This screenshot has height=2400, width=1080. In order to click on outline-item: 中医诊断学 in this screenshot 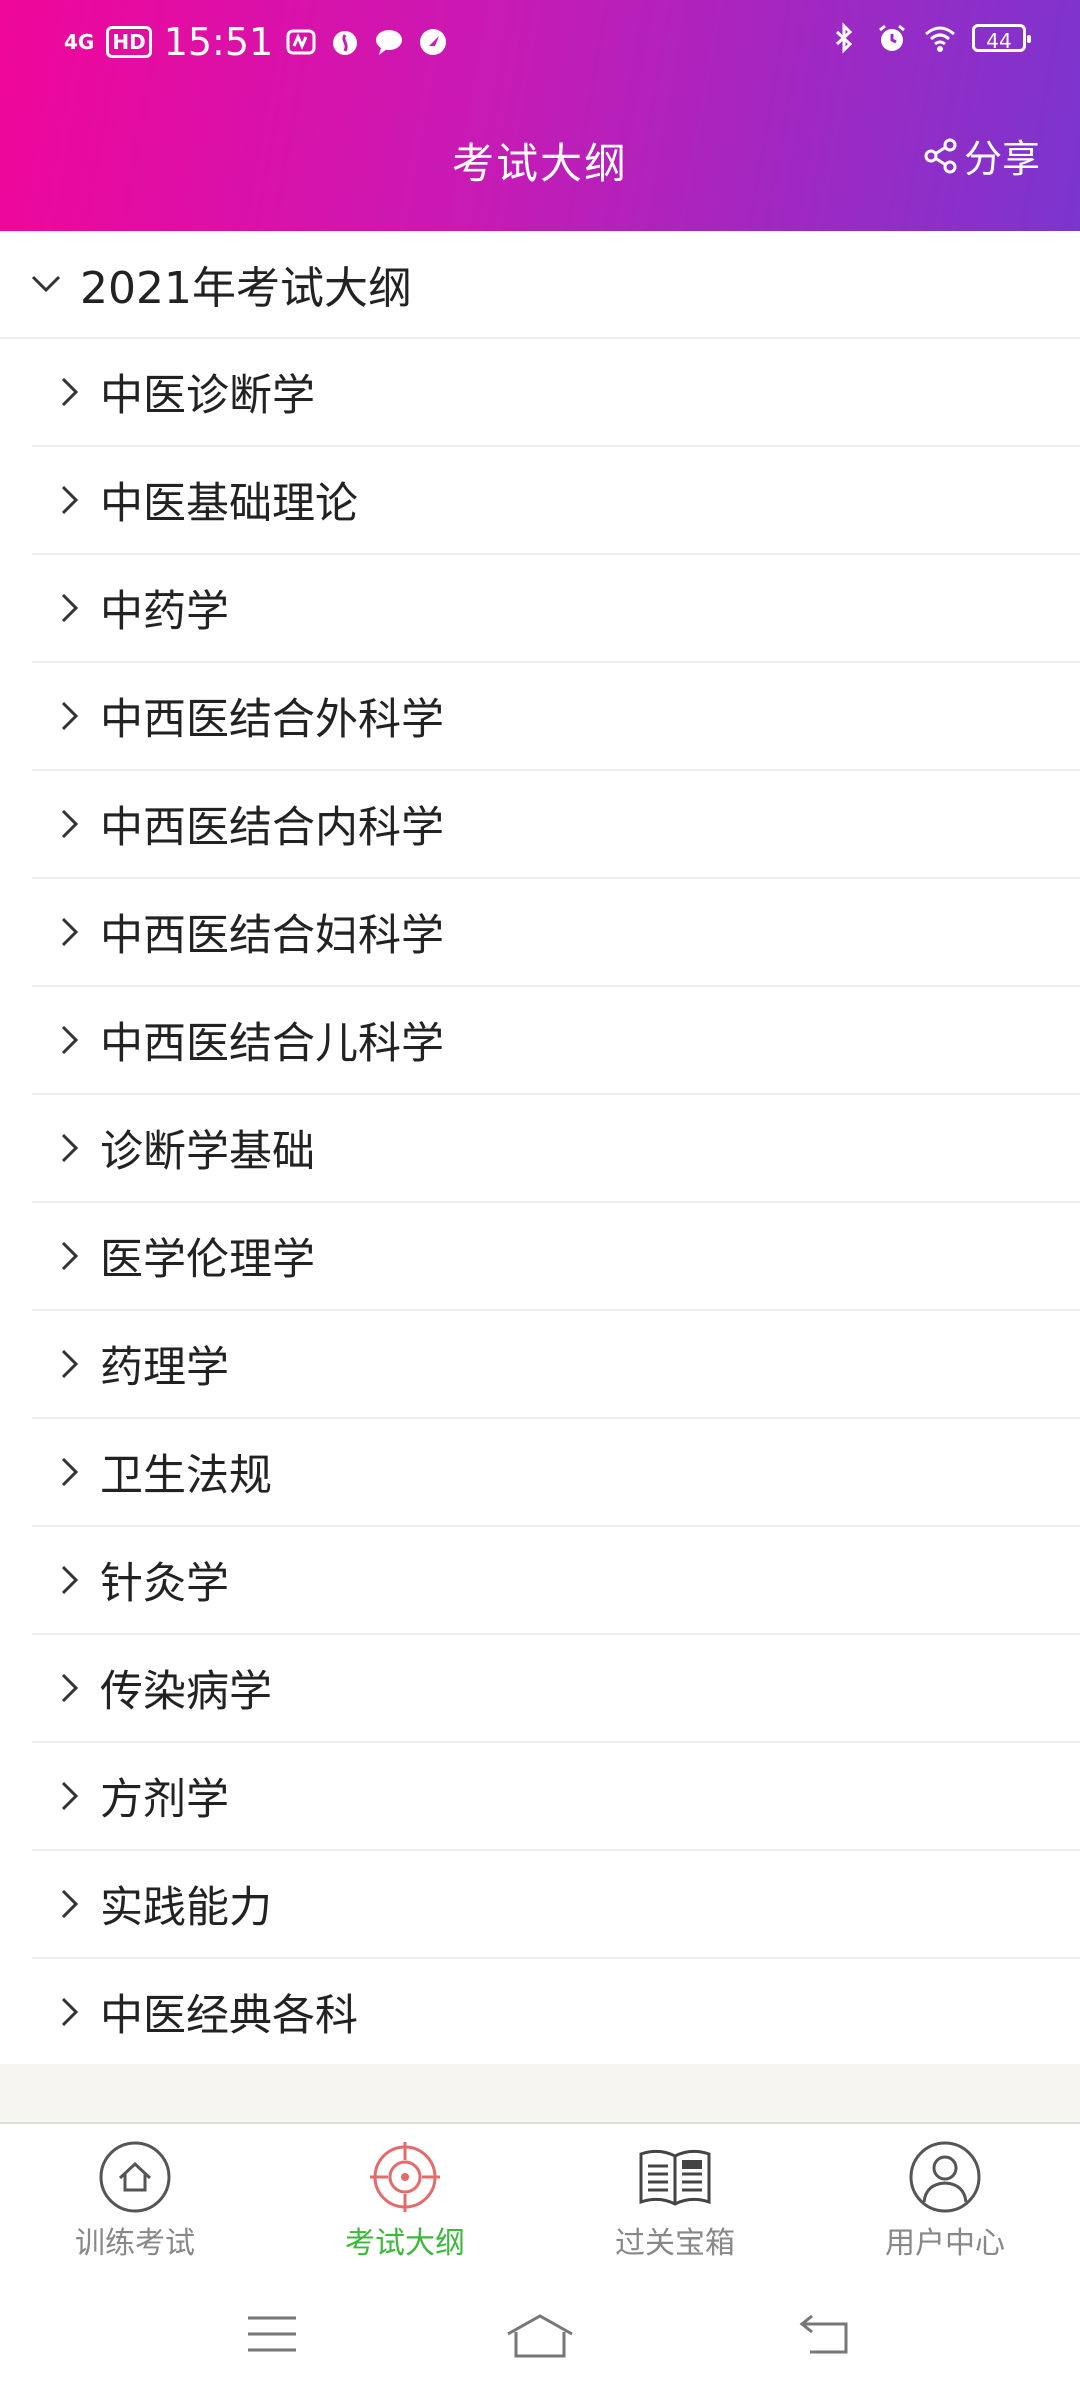, I will do `click(556, 393)`.